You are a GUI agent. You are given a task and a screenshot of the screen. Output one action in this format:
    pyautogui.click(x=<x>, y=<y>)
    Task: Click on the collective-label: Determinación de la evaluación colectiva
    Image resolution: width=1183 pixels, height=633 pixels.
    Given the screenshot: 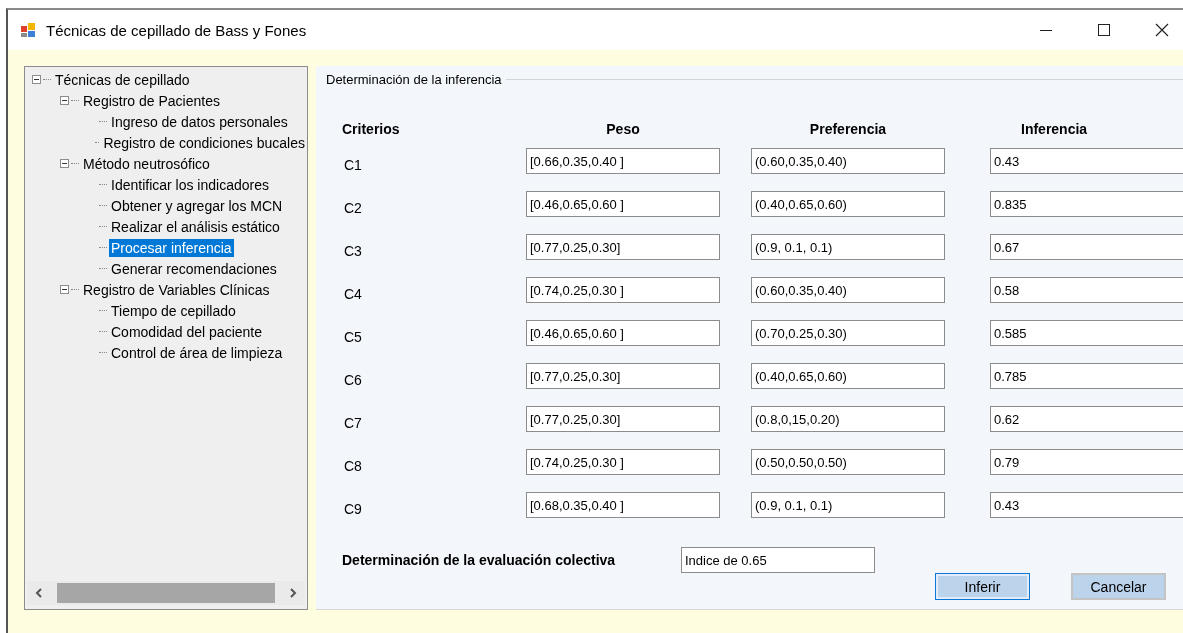 What is the action you would take?
    pyautogui.click(x=479, y=560)
    